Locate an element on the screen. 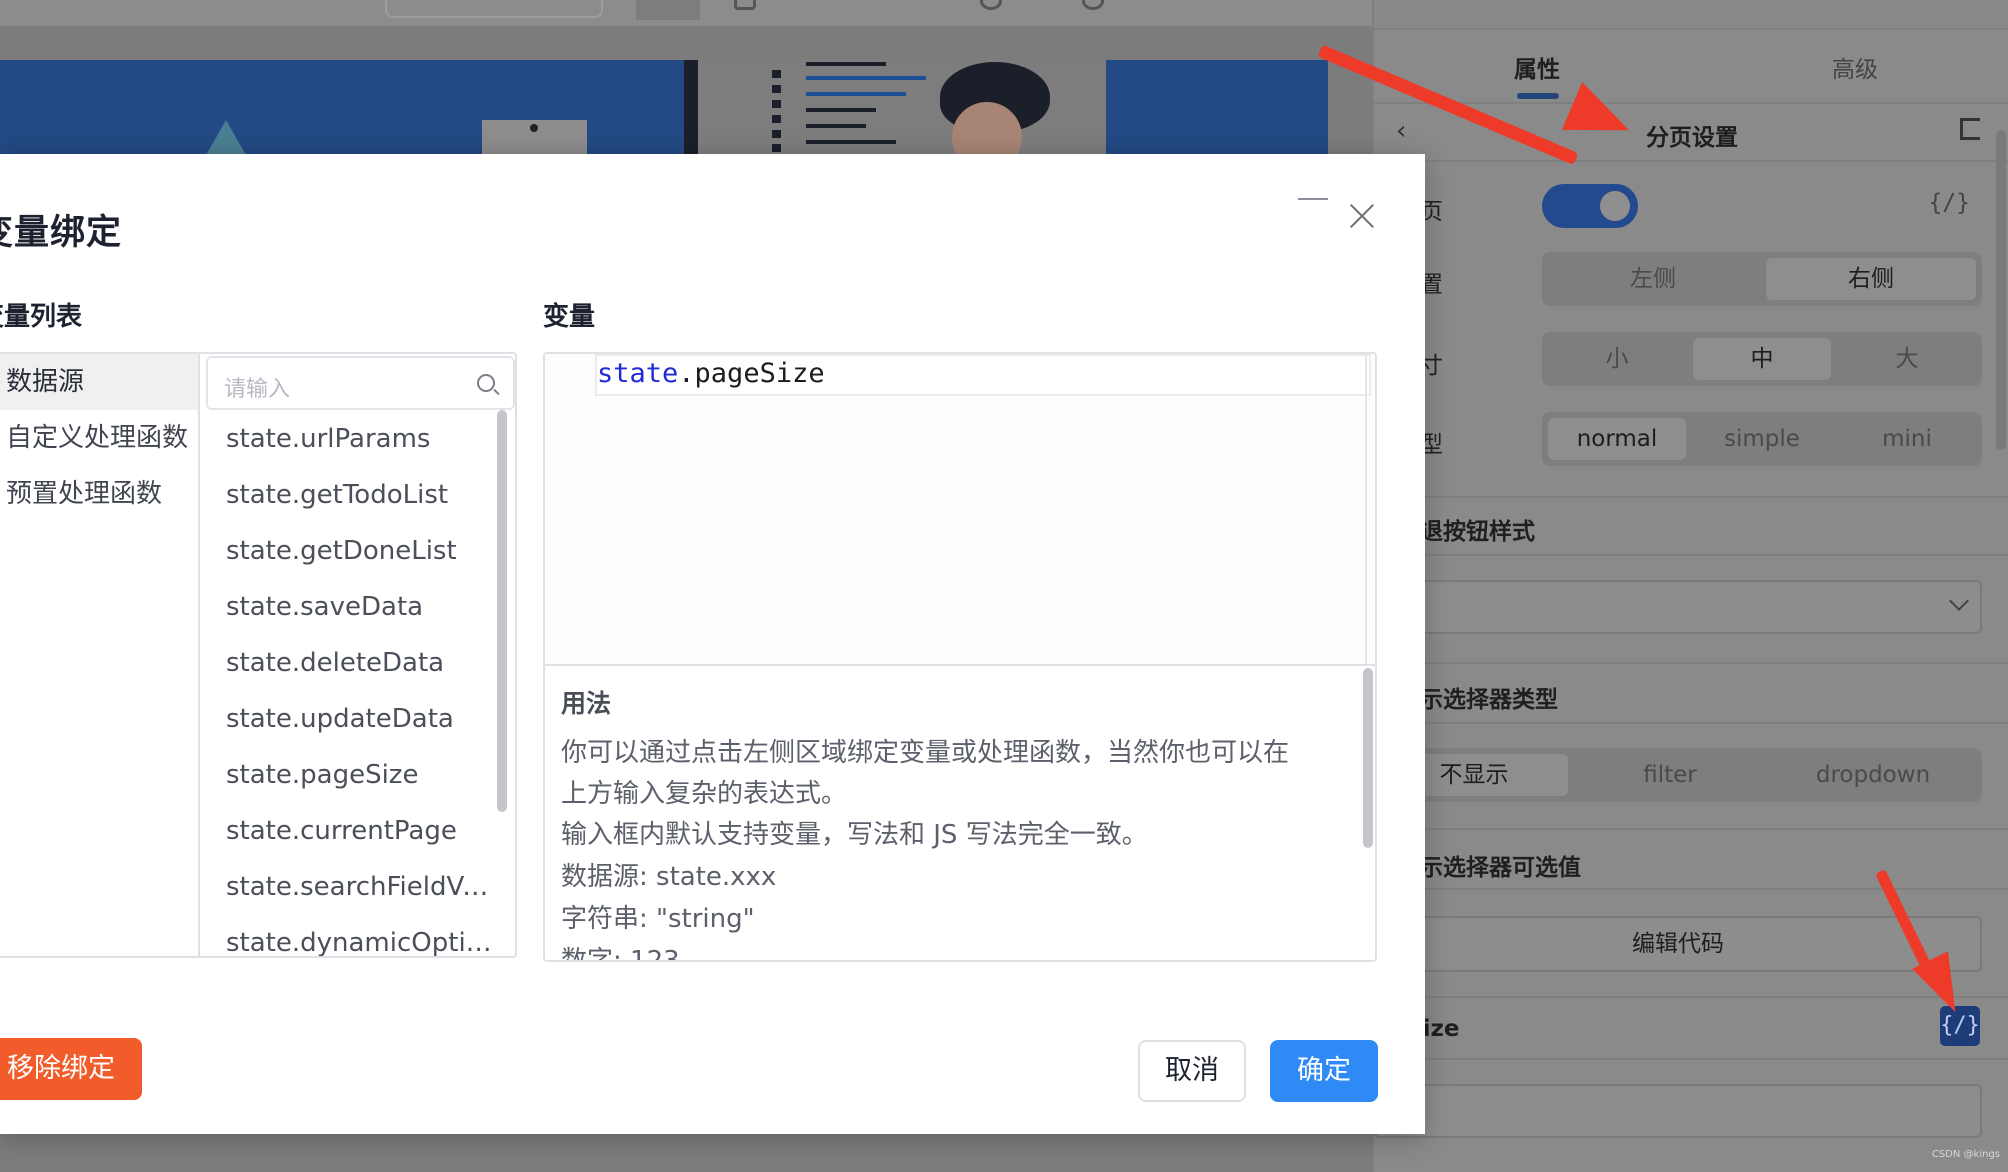  cancel-button: 取消 is located at coordinates (1192, 1071).